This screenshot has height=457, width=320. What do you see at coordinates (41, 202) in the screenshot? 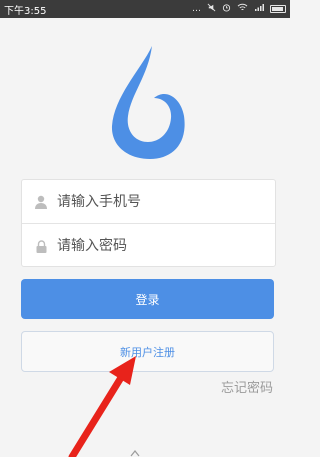
I see `user-icon` at bounding box center [41, 202].